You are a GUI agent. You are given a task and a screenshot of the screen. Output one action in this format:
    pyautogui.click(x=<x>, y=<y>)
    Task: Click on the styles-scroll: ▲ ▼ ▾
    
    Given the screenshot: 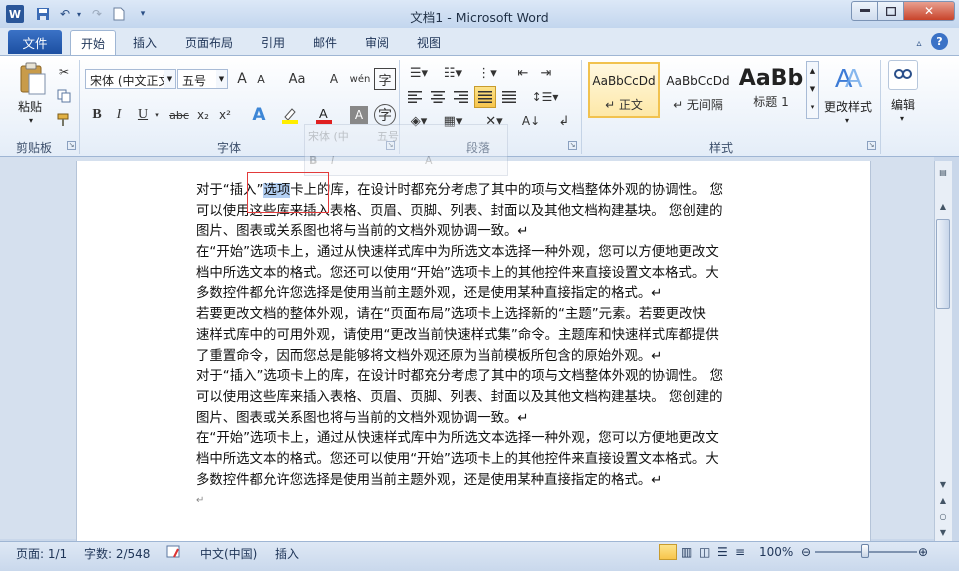 What is the action you would take?
    pyautogui.click(x=812, y=90)
    